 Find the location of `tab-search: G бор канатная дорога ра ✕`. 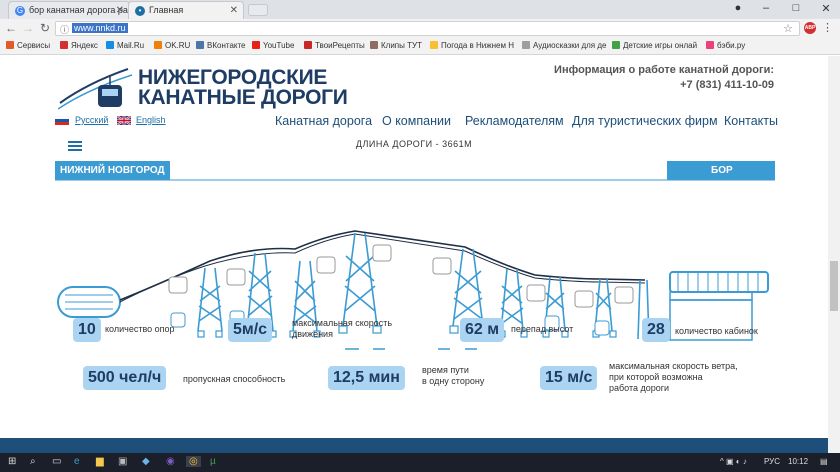

tab-search: G бор канатная дорога ра ✕ is located at coordinates (69, 10).